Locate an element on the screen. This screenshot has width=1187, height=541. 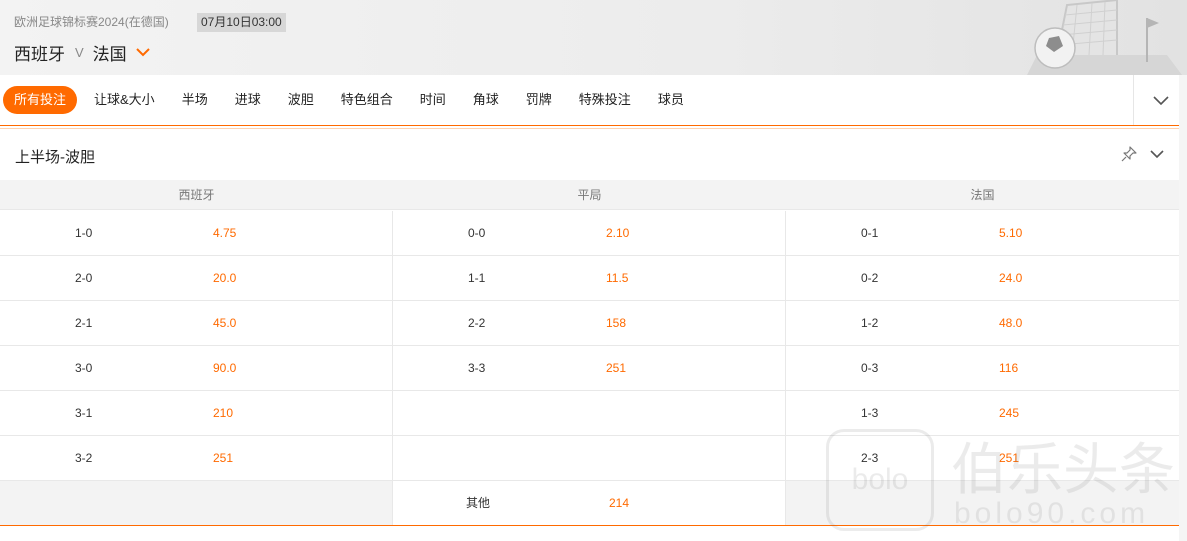
odds-cell: 2-0 20.0 is located at coordinates (196, 278).